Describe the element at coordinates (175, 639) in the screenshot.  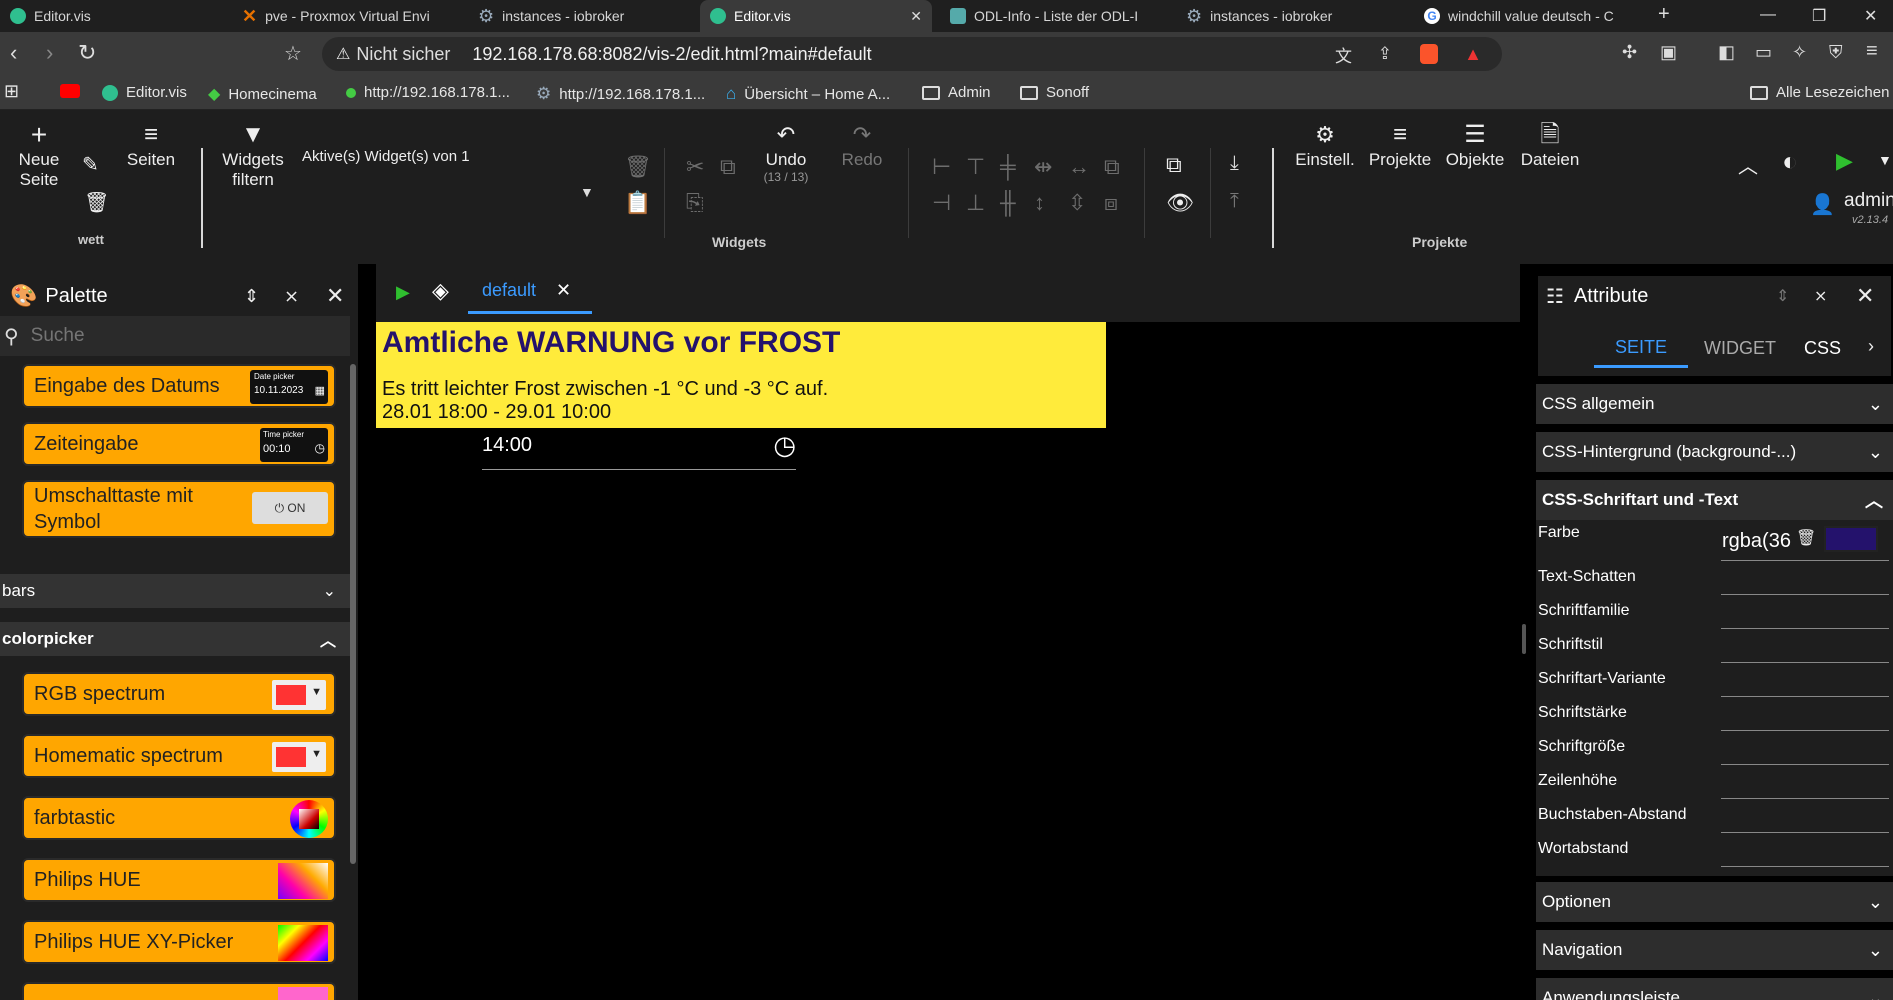
I see `group-colorpicker: colorpicker ︿` at that location.